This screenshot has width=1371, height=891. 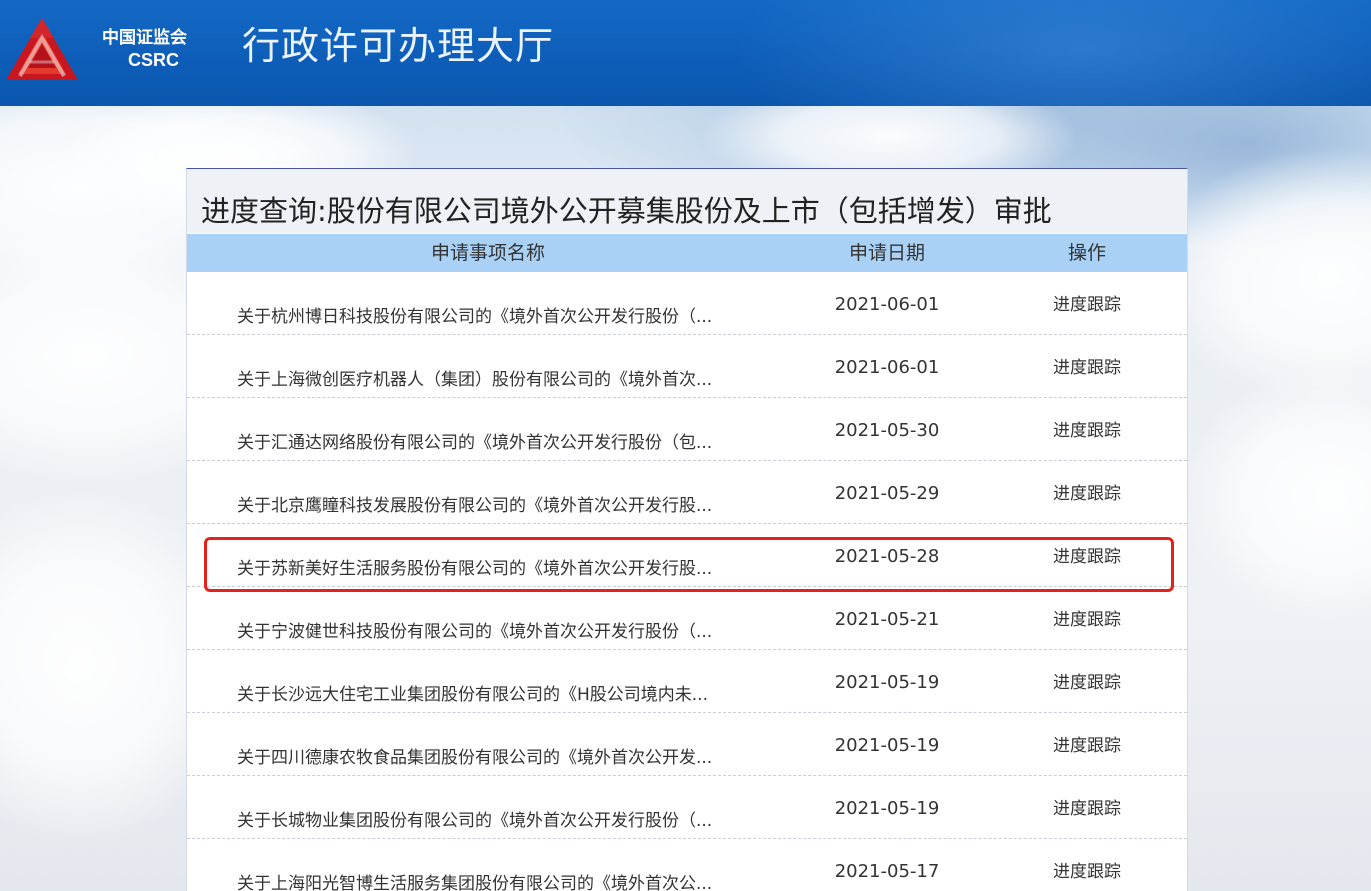 What do you see at coordinates (887, 430) in the screenshot?
I see `application-date: 2021-05-30` at bounding box center [887, 430].